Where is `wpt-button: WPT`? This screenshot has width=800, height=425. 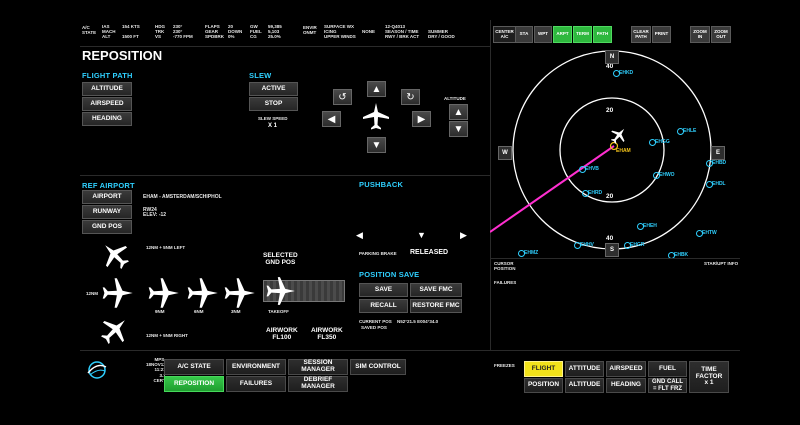 wpt-button: WPT is located at coordinates (543, 34).